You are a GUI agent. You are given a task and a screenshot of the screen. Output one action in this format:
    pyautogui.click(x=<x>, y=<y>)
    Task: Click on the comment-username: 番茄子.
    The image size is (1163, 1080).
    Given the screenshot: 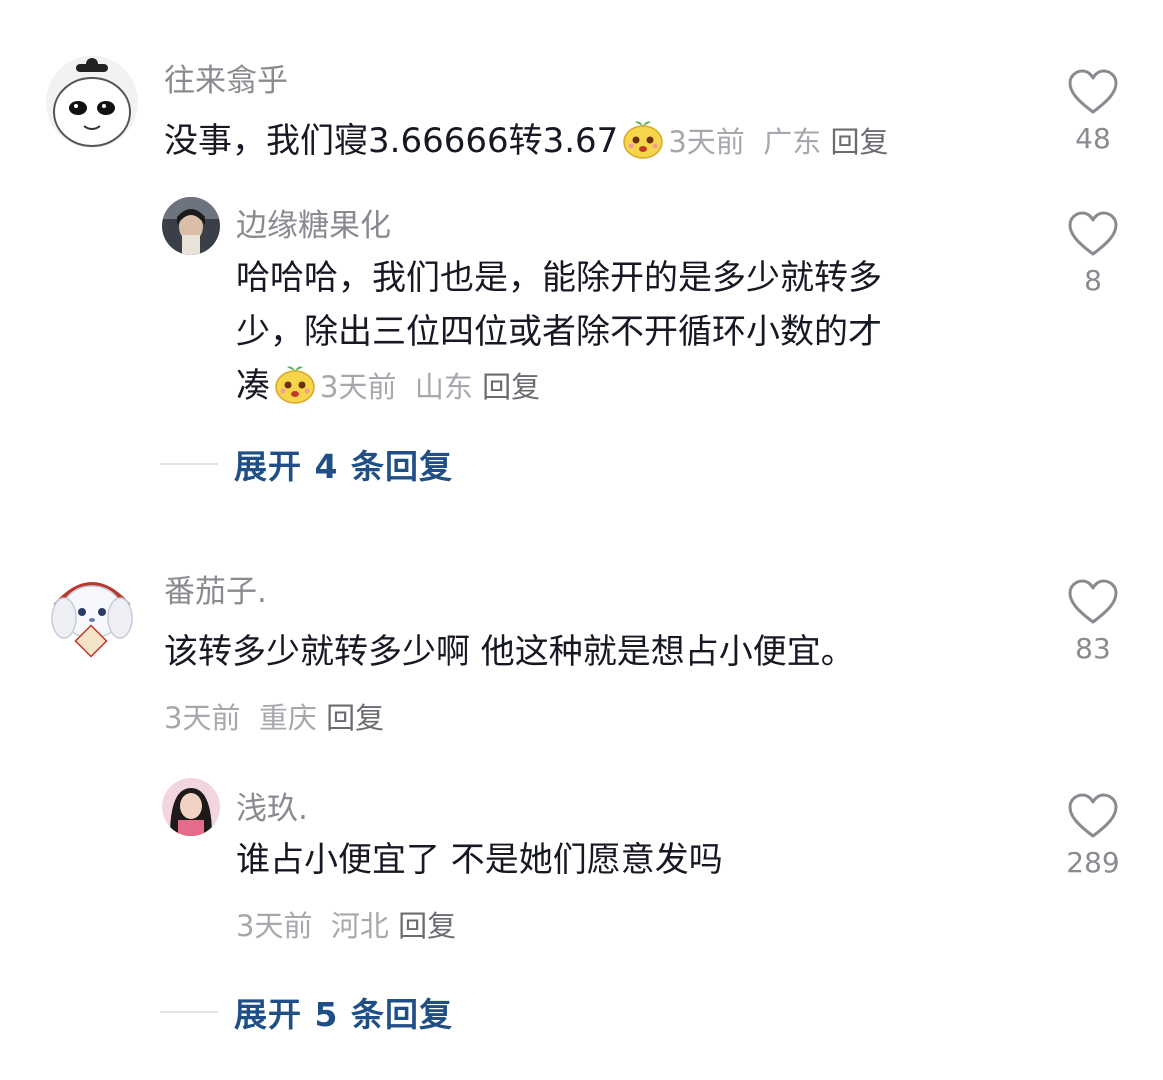 What is the action you would take?
    pyautogui.click(x=215, y=588)
    